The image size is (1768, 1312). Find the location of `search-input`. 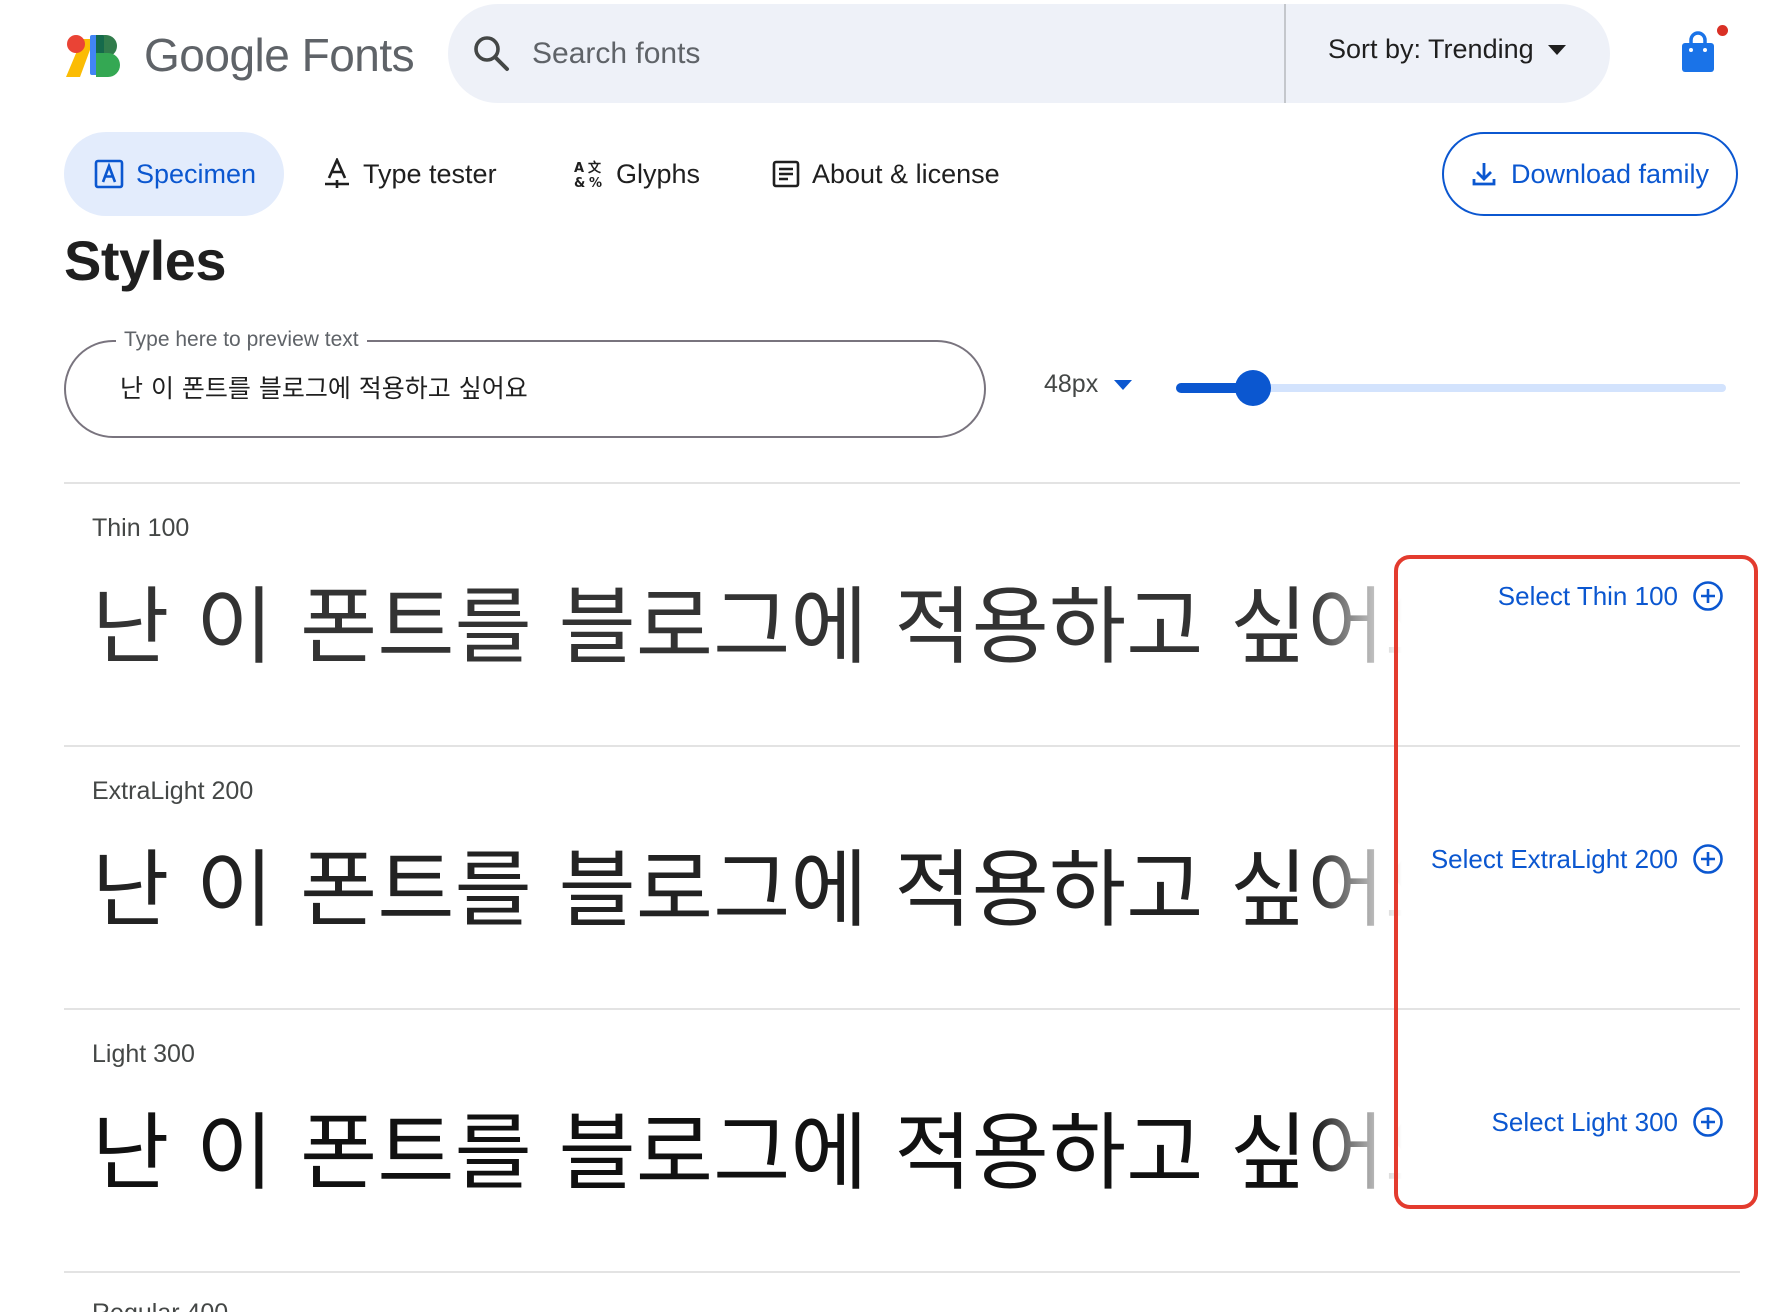

search-input is located at coordinates (872, 54).